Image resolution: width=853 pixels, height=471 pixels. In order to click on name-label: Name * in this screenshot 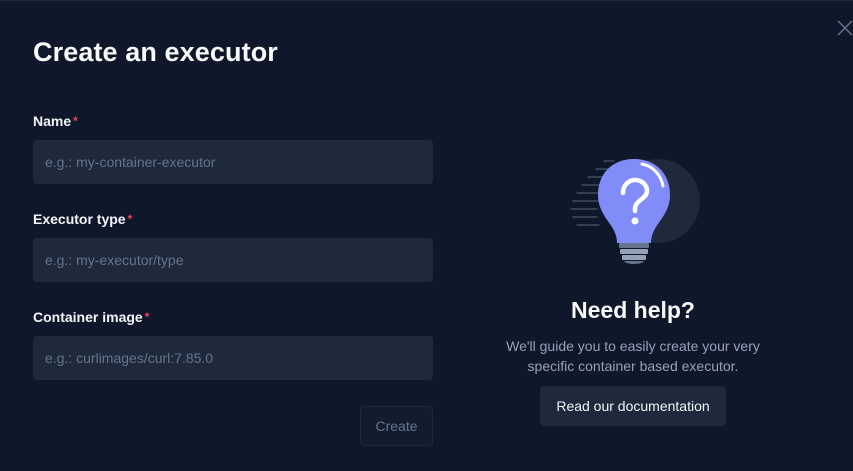, I will do `click(55, 121)`.